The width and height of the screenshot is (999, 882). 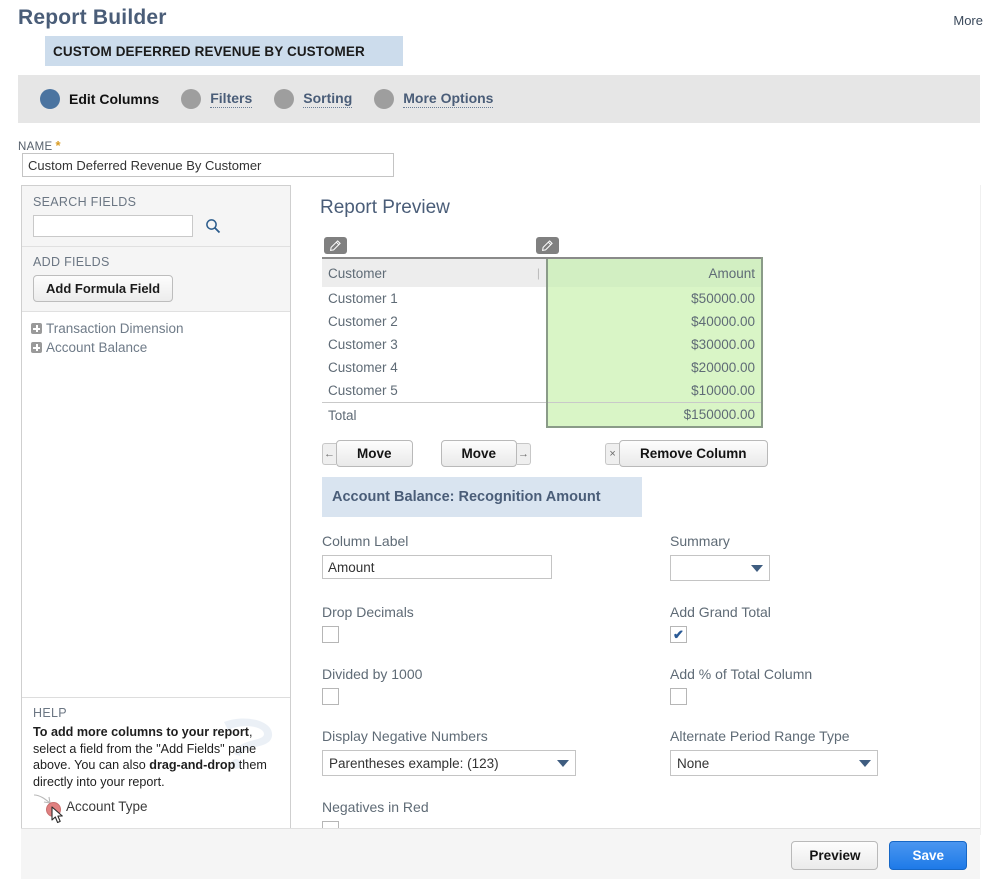 What do you see at coordinates (968, 20) in the screenshot?
I see `more-link: More` at bounding box center [968, 20].